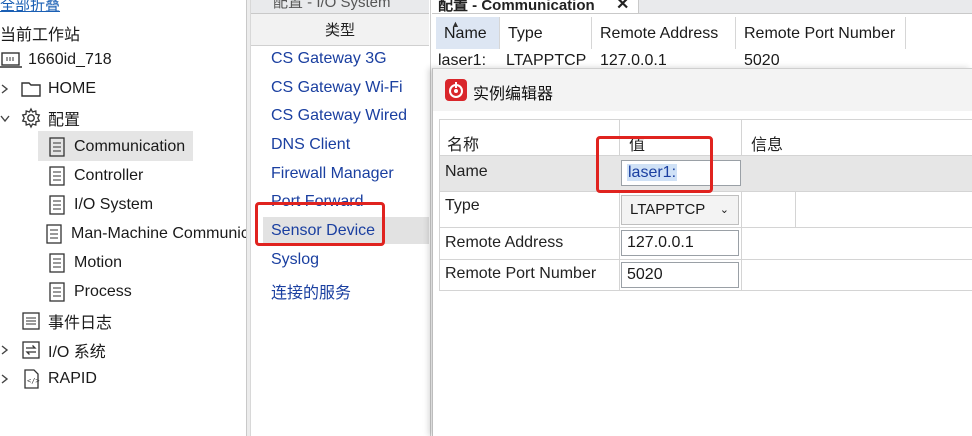 The height and width of the screenshot is (436, 972). What do you see at coordinates (337, 88) in the screenshot?
I see `type-item-cs-gateway-wifi: CS Gateway Wi-Fi` at bounding box center [337, 88].